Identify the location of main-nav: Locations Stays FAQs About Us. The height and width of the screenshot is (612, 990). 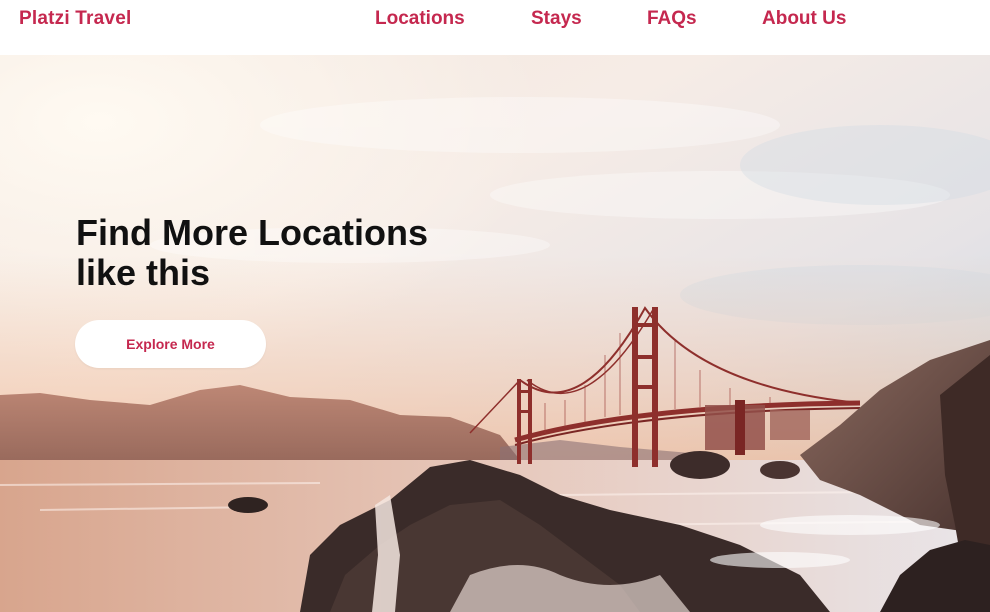
(682, 20).